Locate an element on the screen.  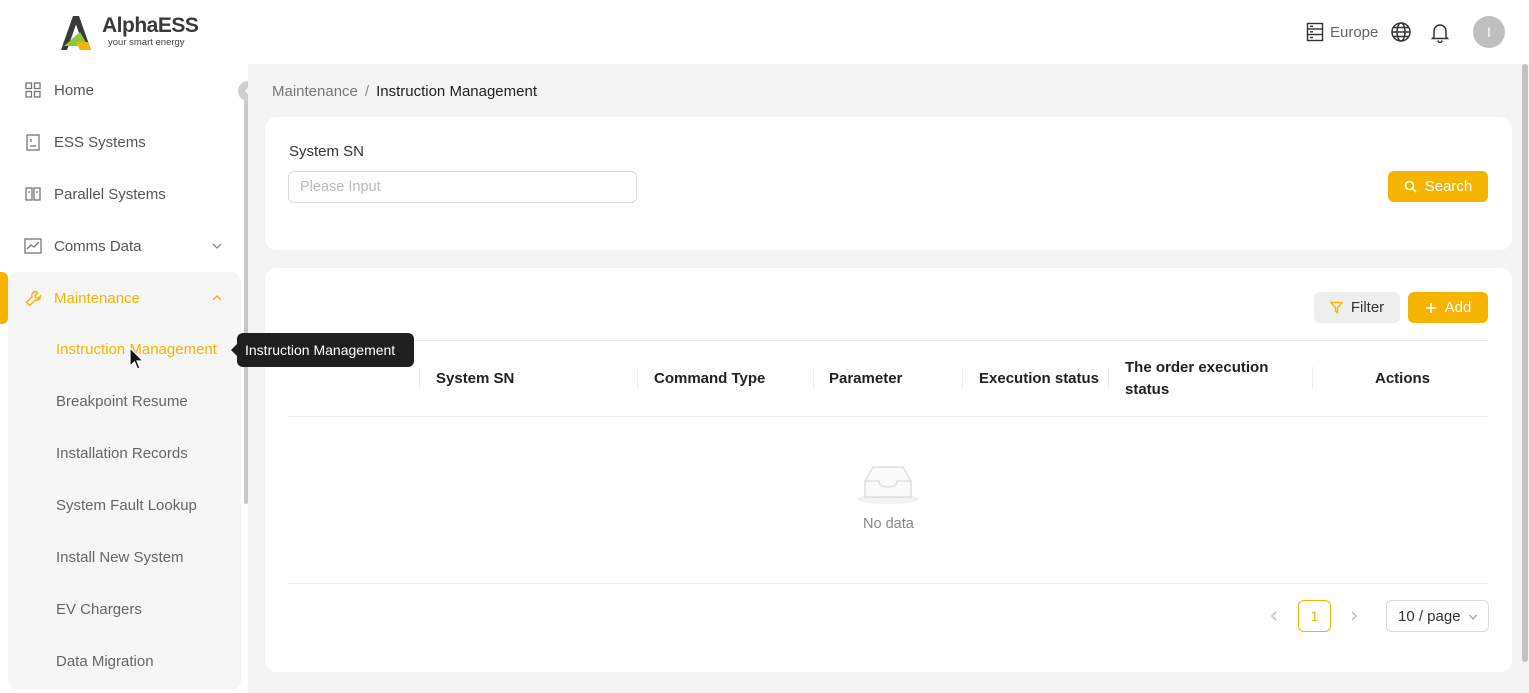
breadcrumb-current: Instruction Management is located at coordinates (456, 91).